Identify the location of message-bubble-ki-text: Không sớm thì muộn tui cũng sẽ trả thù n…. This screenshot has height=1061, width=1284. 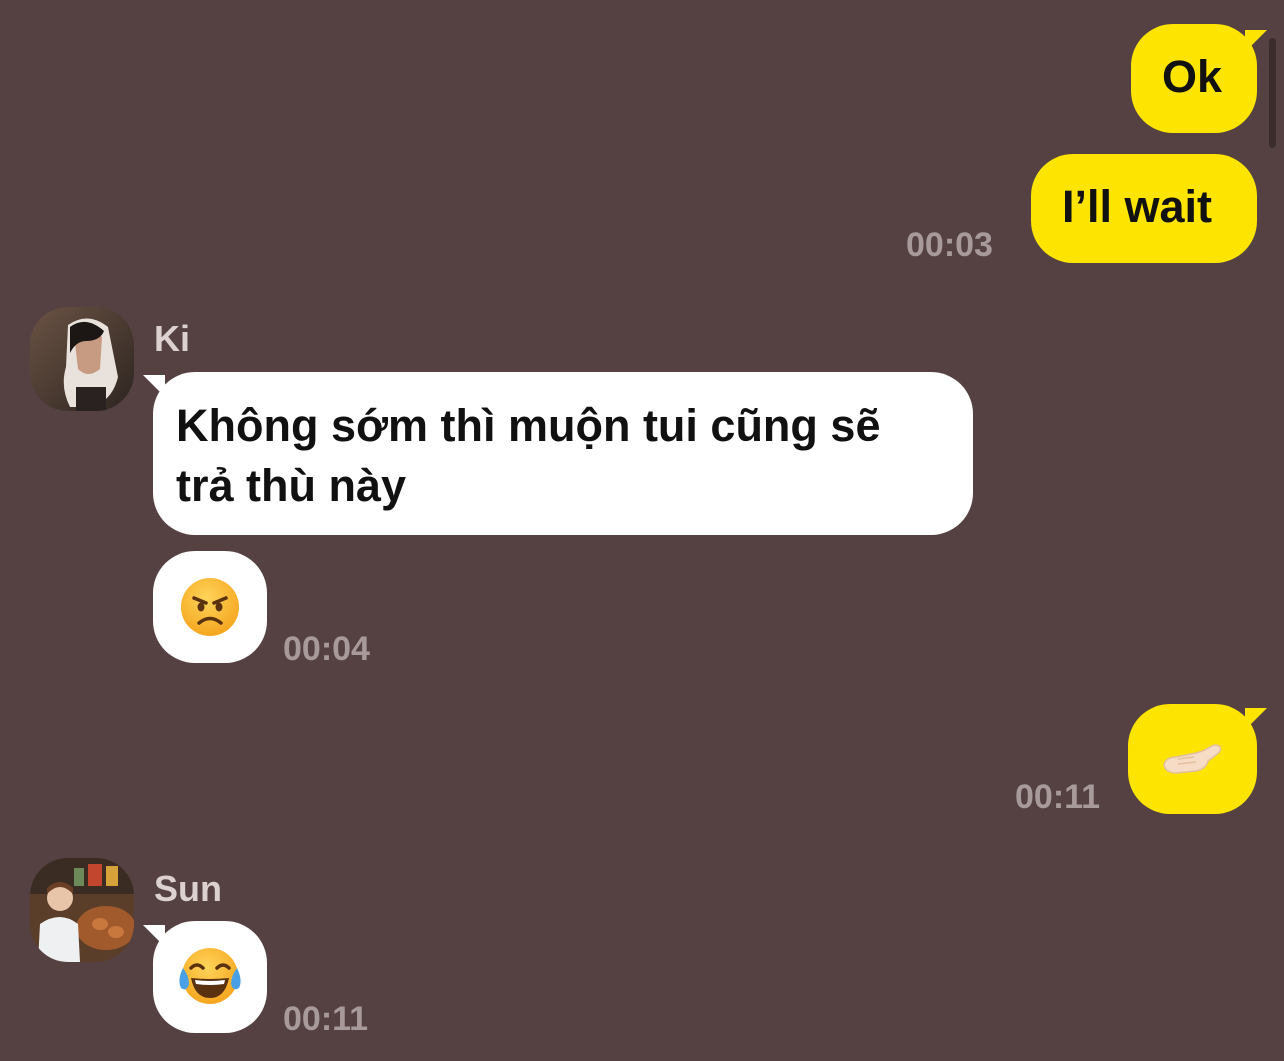
(563, 453).